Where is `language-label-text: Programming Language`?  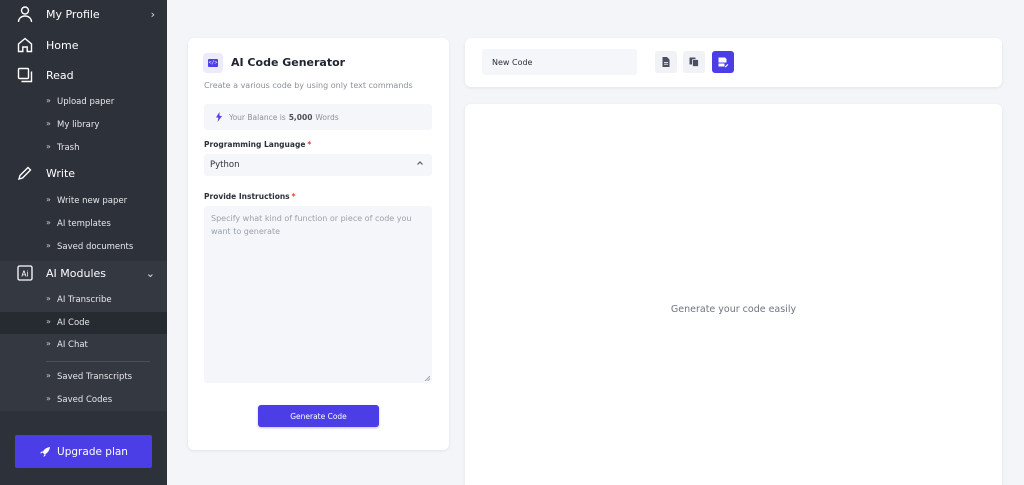
language-label-text: Programming Language is located at coordinates (255, 144).